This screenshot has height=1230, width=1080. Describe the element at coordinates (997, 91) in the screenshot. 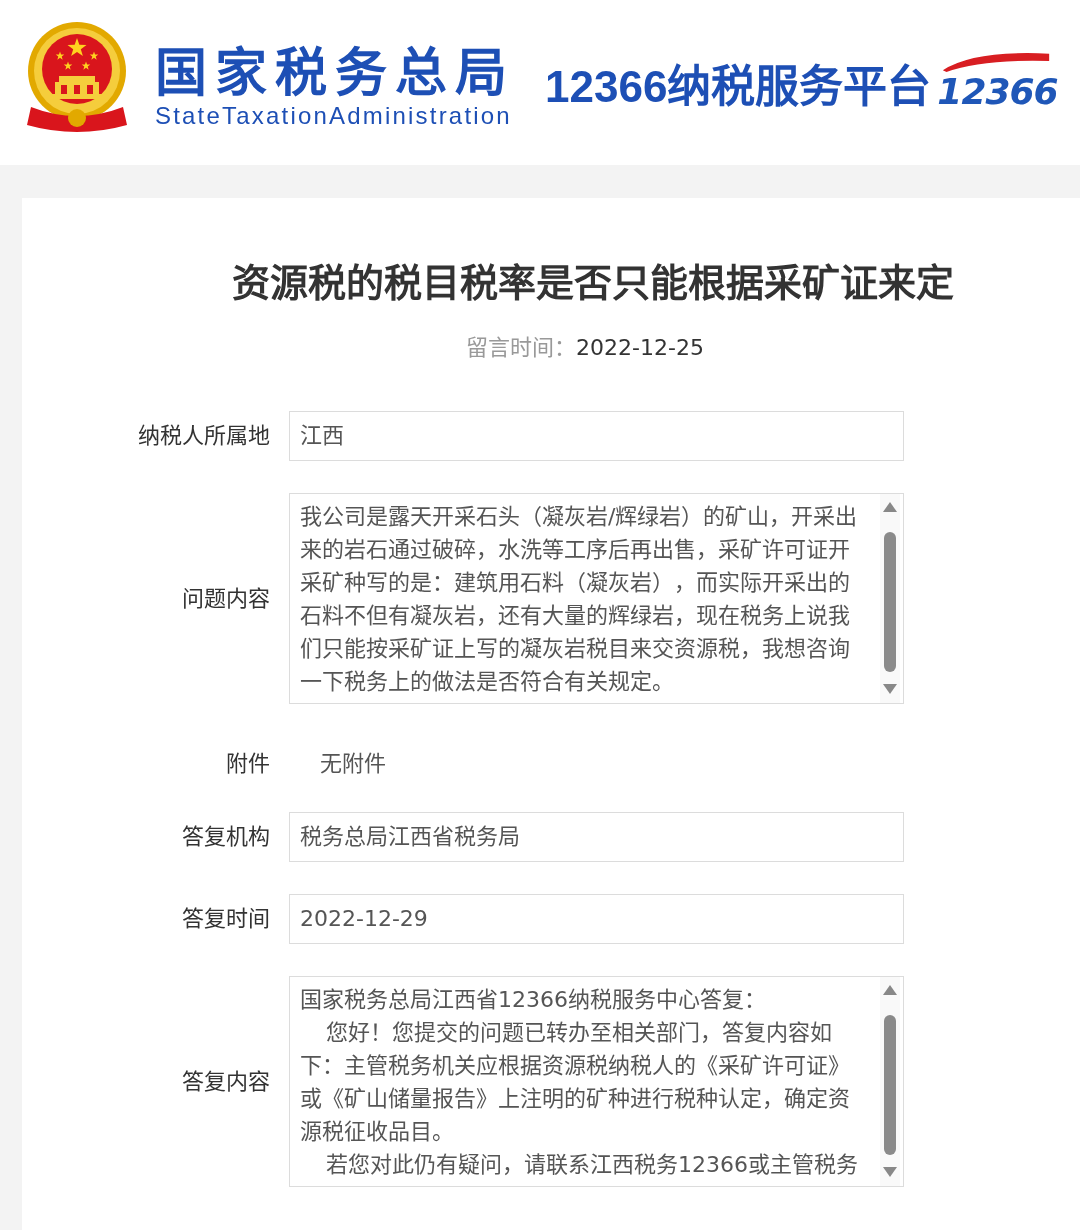

I see `hotline-logo-number: 12366` at that location.